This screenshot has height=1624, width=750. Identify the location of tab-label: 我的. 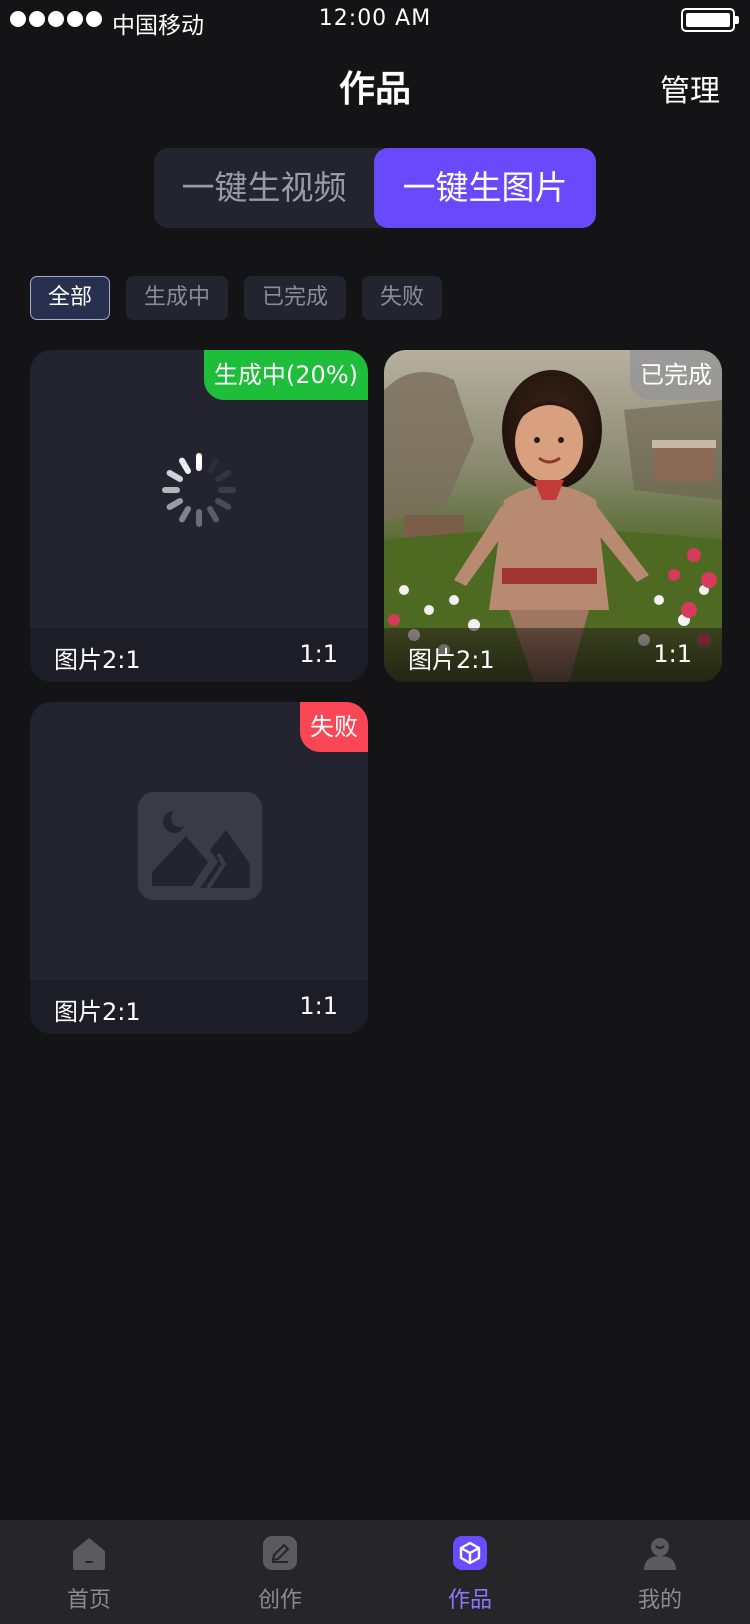
(659, 1600).